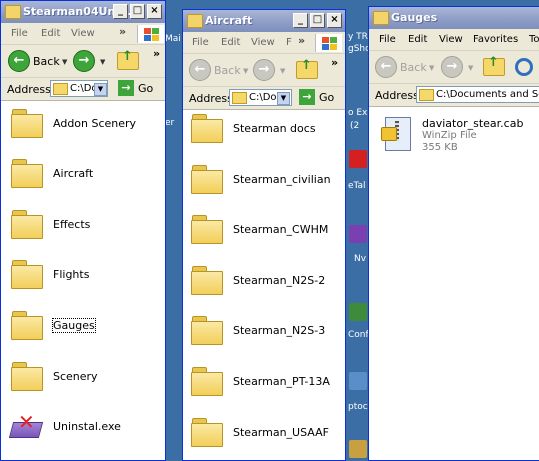 The height and width of the screenshot is (461, 539). I want to click on menu-favorites: F, so click(289, 42).